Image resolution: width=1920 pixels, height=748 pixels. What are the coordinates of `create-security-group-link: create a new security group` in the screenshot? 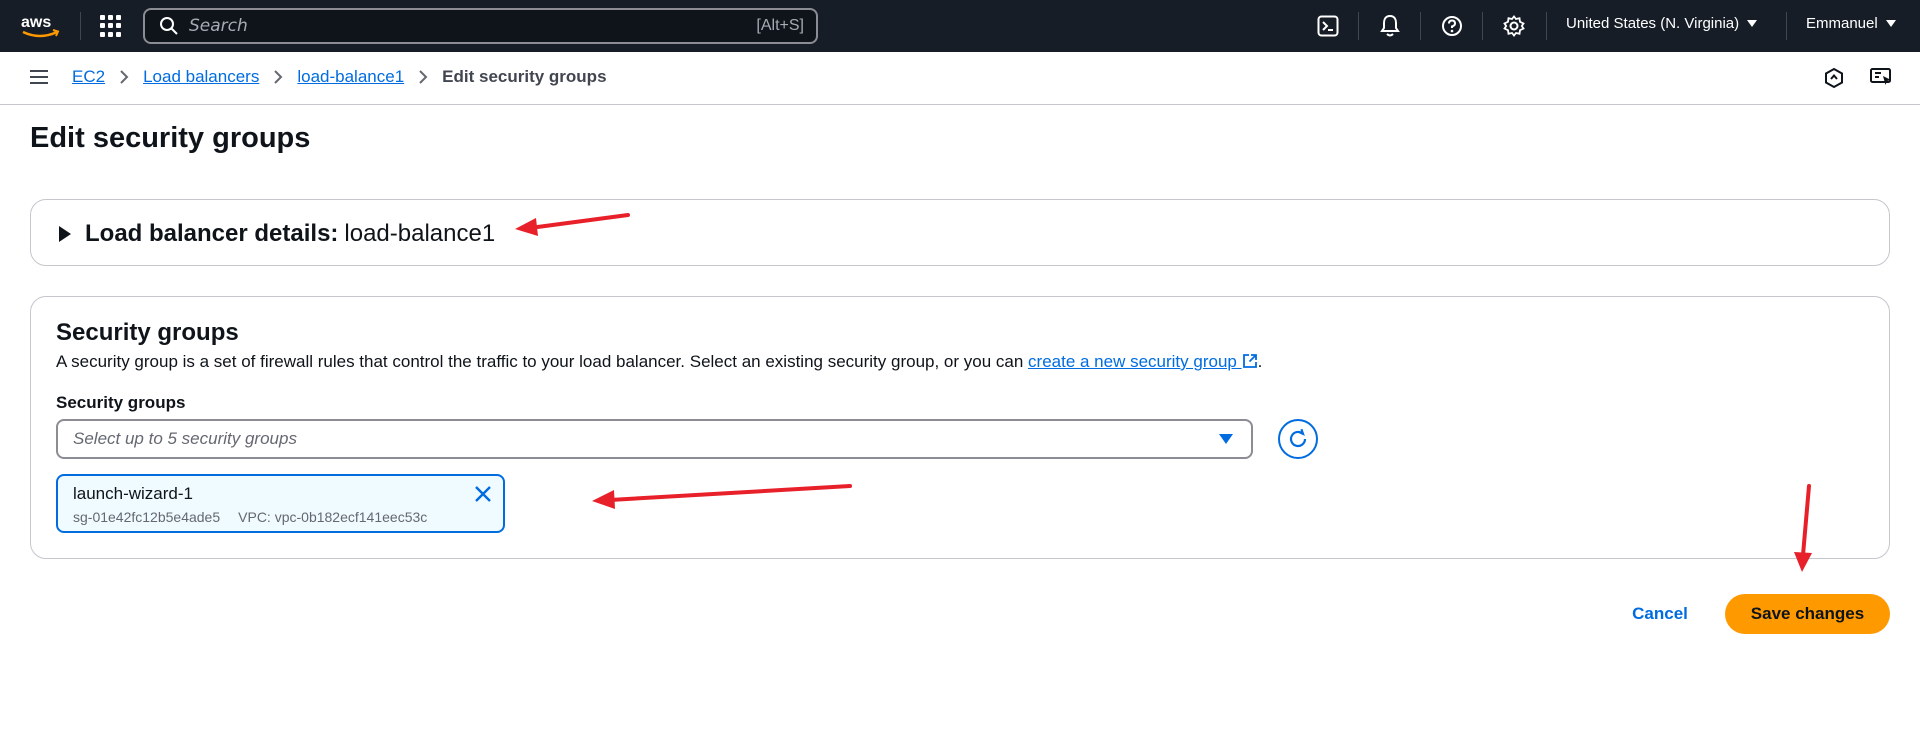 It's located at (1143, 361).